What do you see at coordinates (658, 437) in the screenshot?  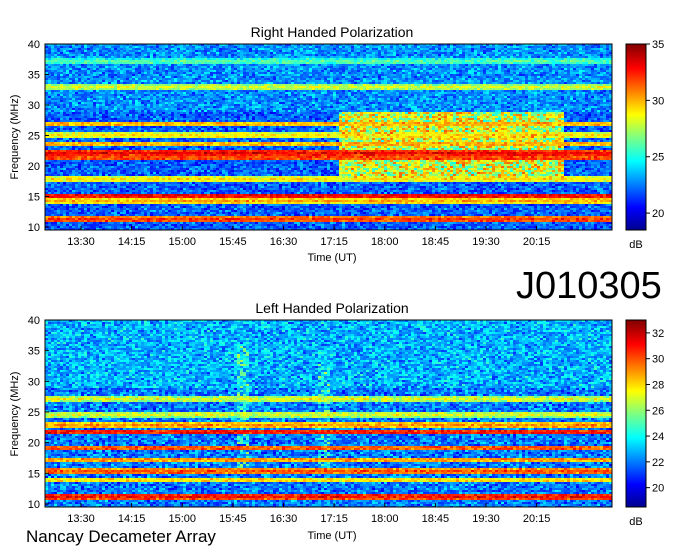 I see `colorbar-tick-label: 24` at bounding box center [658, 437].